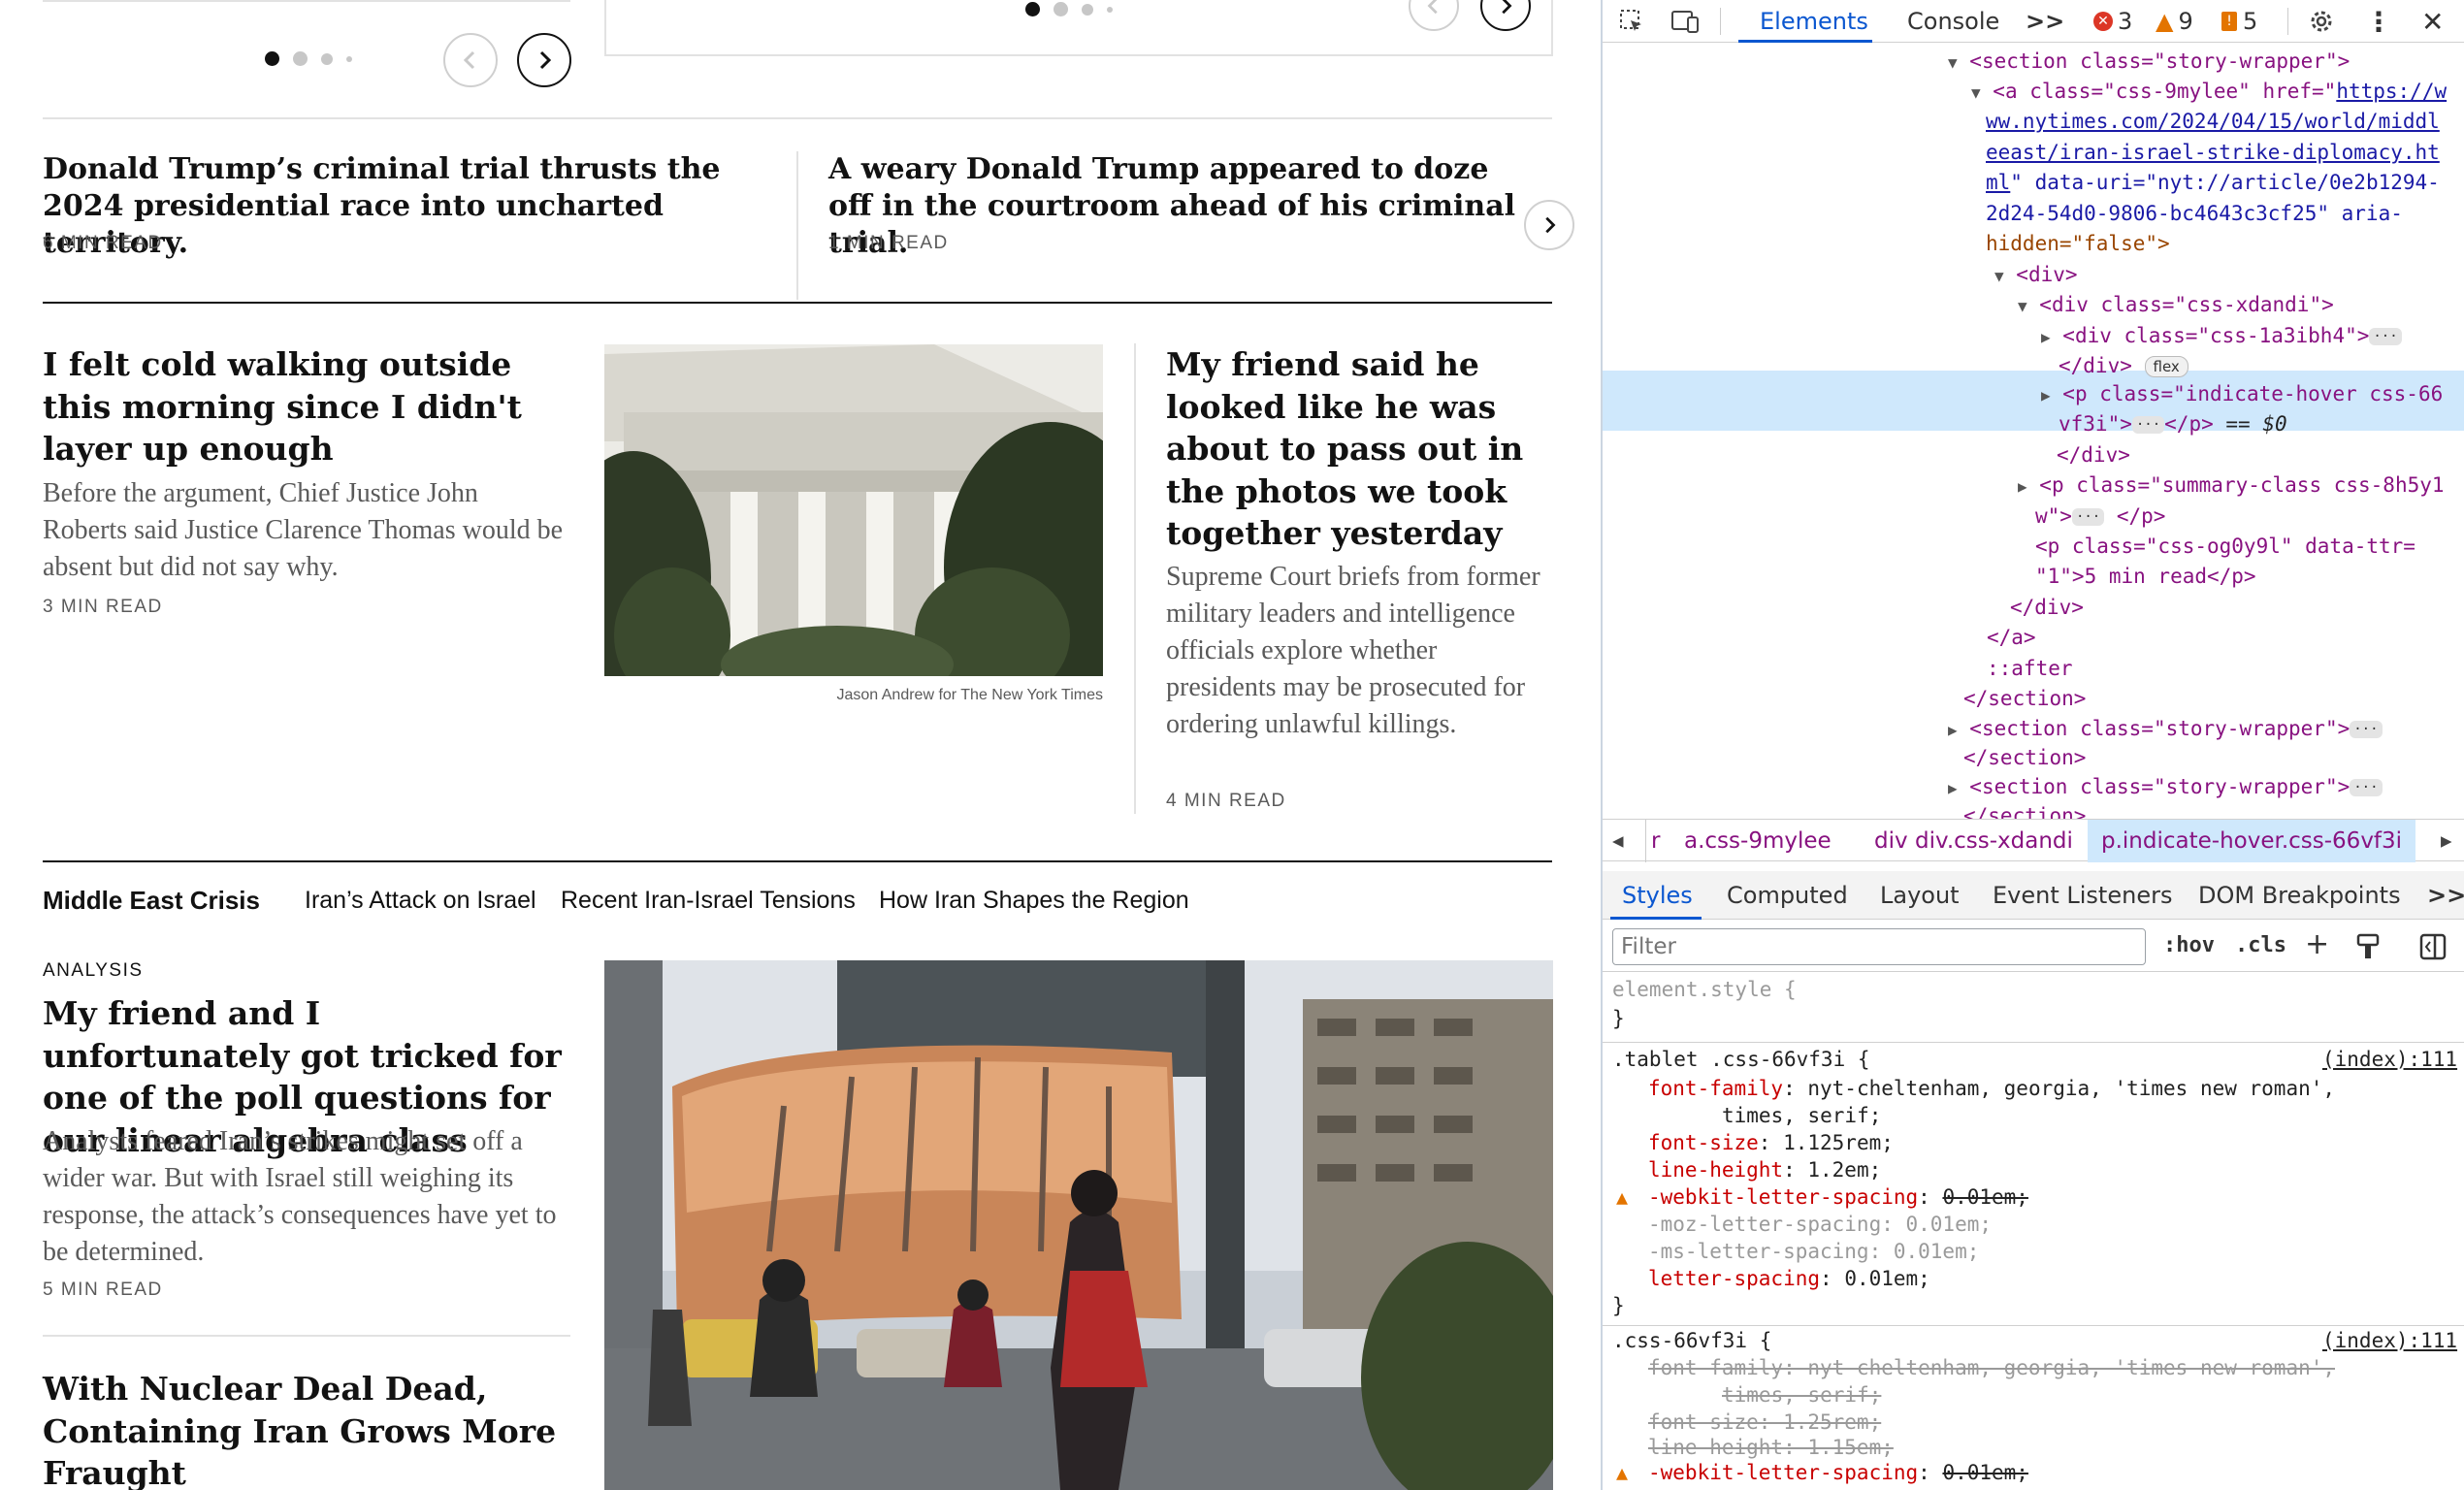 The image size is (2464, 1490). Describe the element at coordinates (2166, 367) in the screenshot. I see `flex-badge: flex` at that location.